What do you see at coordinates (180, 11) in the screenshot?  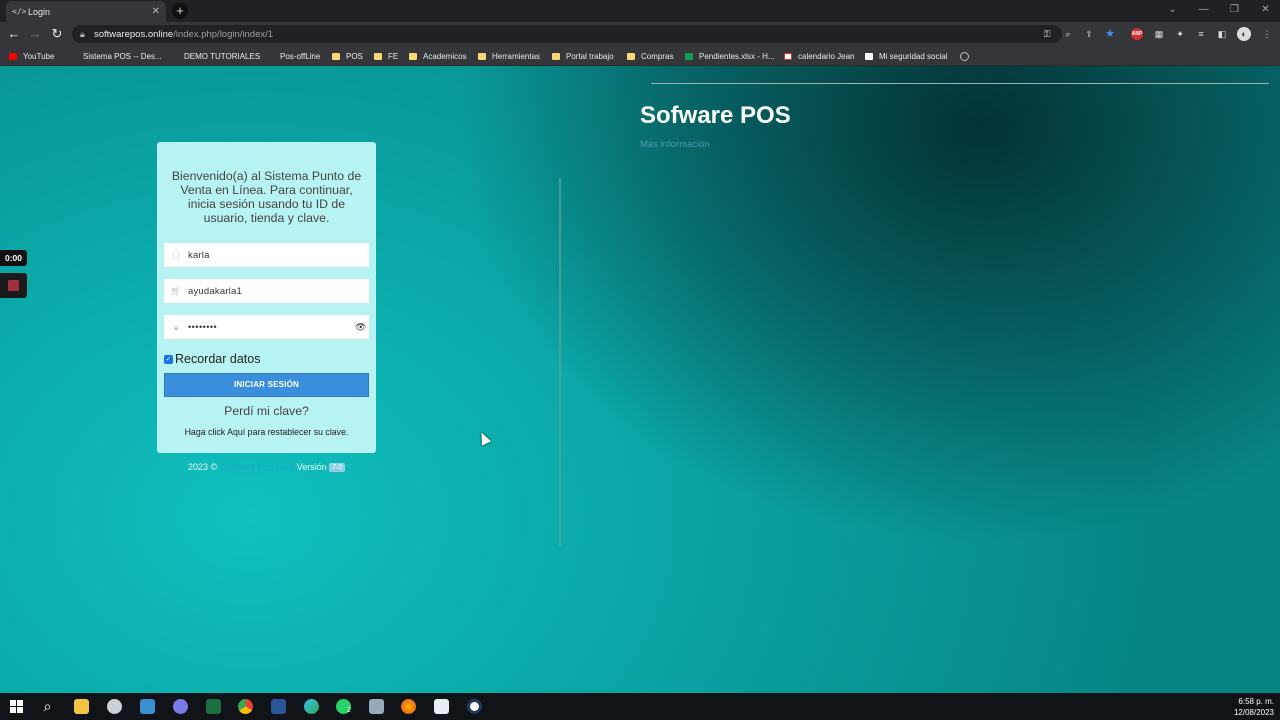 I see `new-tab-button: +` at bounding box center [180, 11].